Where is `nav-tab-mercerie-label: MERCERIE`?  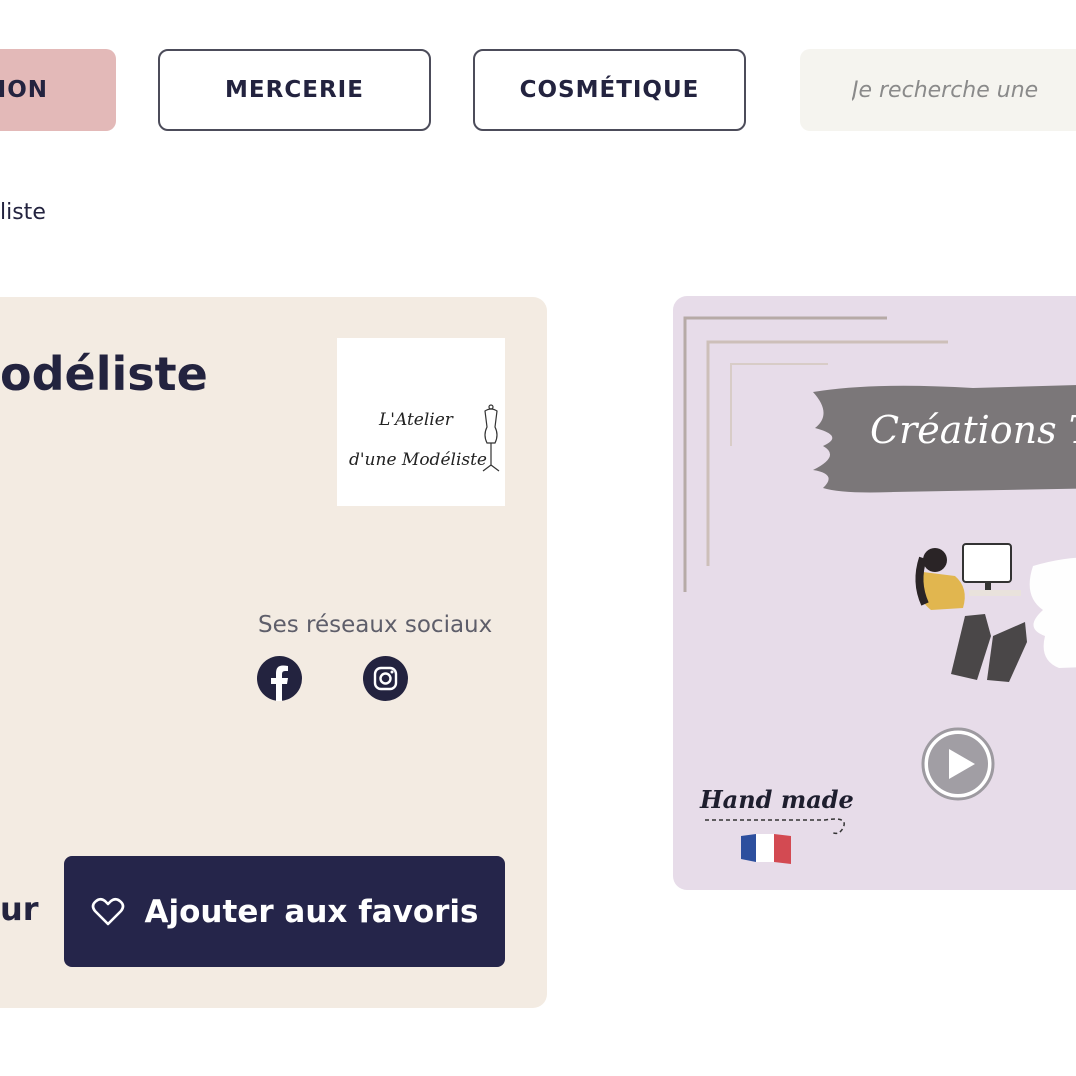 nav-tab-mercerie-label: MERCERIE is located at coordinates (294, 90).